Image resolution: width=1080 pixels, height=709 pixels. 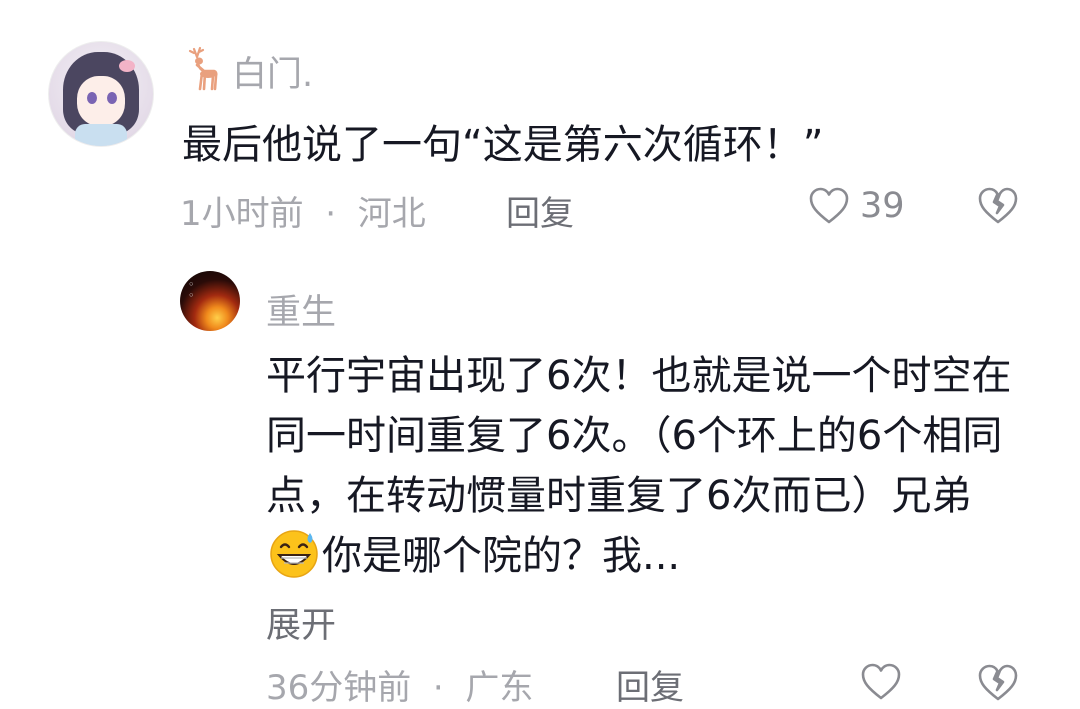 What do you see at coordinates (242, 214) in the screenshot?
I see `comment-time: 1小时前` at bounding box center [242, 214].